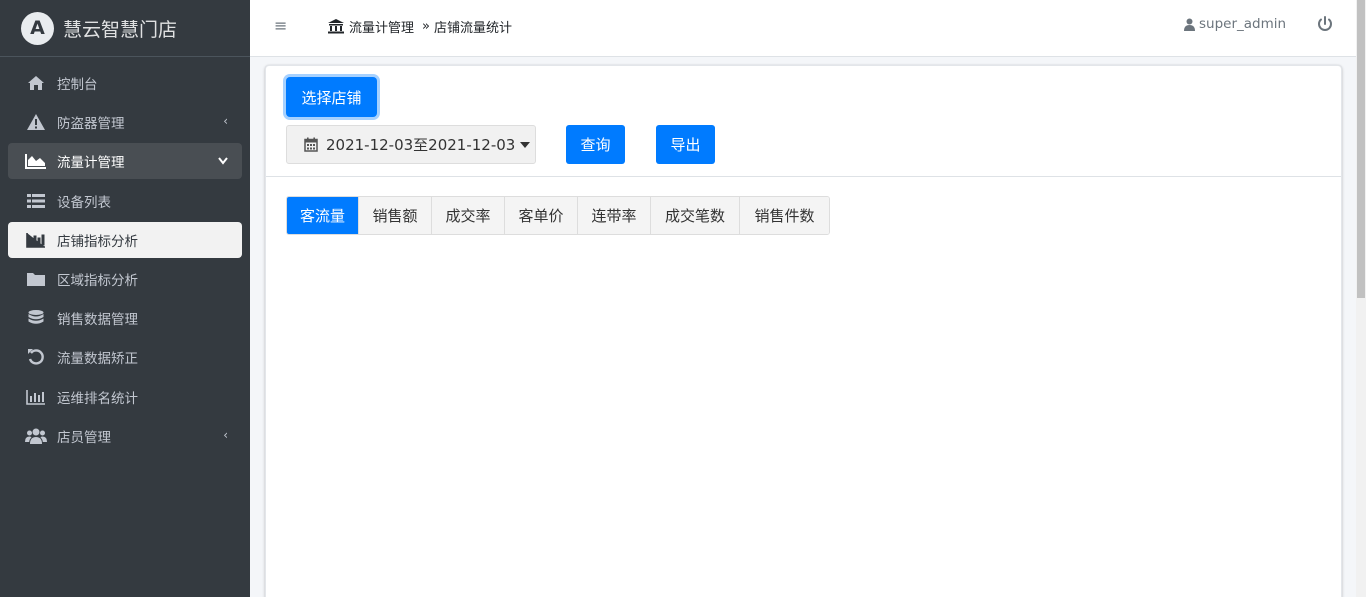 The image size is (1366, 597). I want to click on sidebar-item-label: 运维排名统计, so click(97, 398).